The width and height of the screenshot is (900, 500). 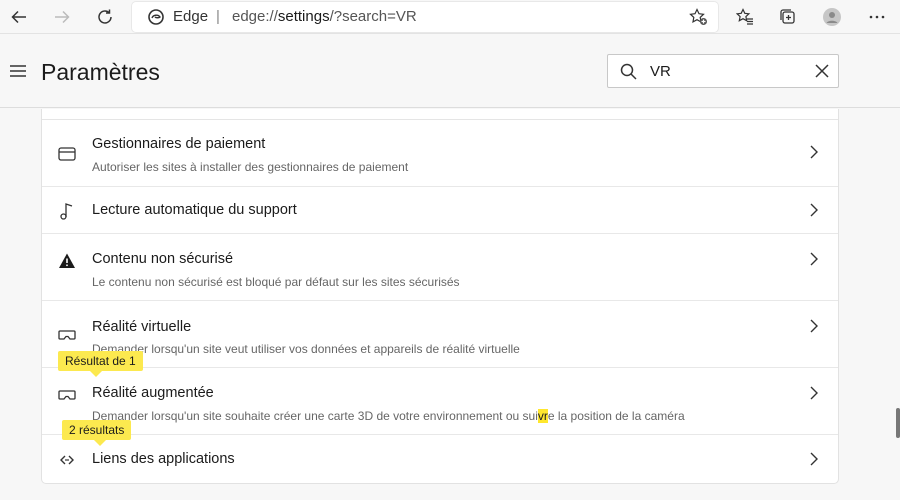 What do you see at coordinates (97, 433) in the screenshot?
I see `search-results-count-bubble: 2 résultats` at bounding box center [97, 433].